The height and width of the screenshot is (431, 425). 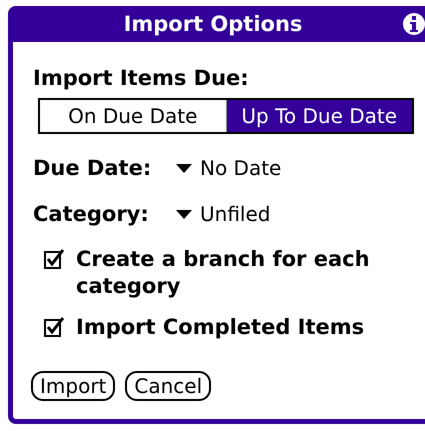 What do you see at coordinates (91, 214) in the screenshot?
I see `field-label: Category:` at bounding box center [91, 214].